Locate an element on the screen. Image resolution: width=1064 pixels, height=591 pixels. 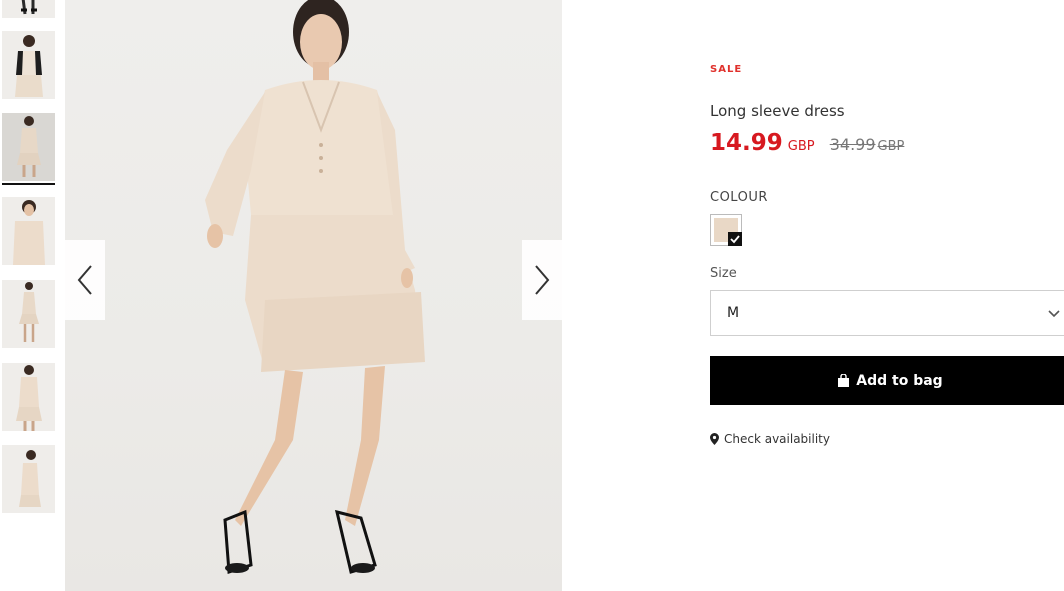
colour-label: COLOUR is located at coordinates (739, 197).